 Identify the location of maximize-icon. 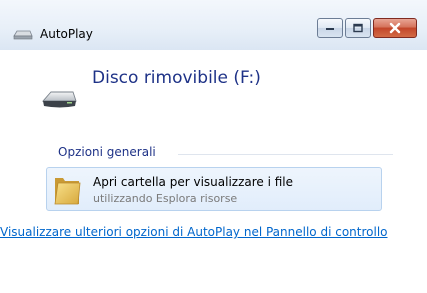
(358, 28).